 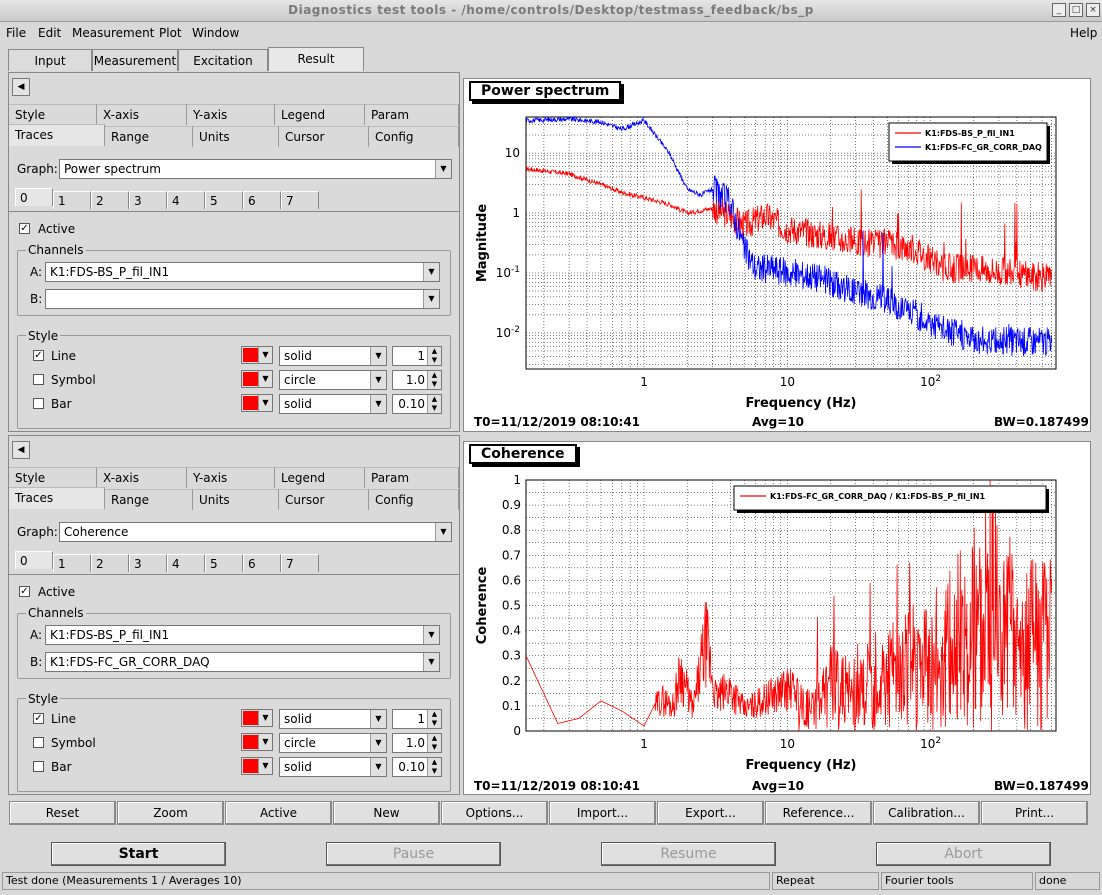 I want to click on bar-color-picker: ▼, so click(x=257, y=766).